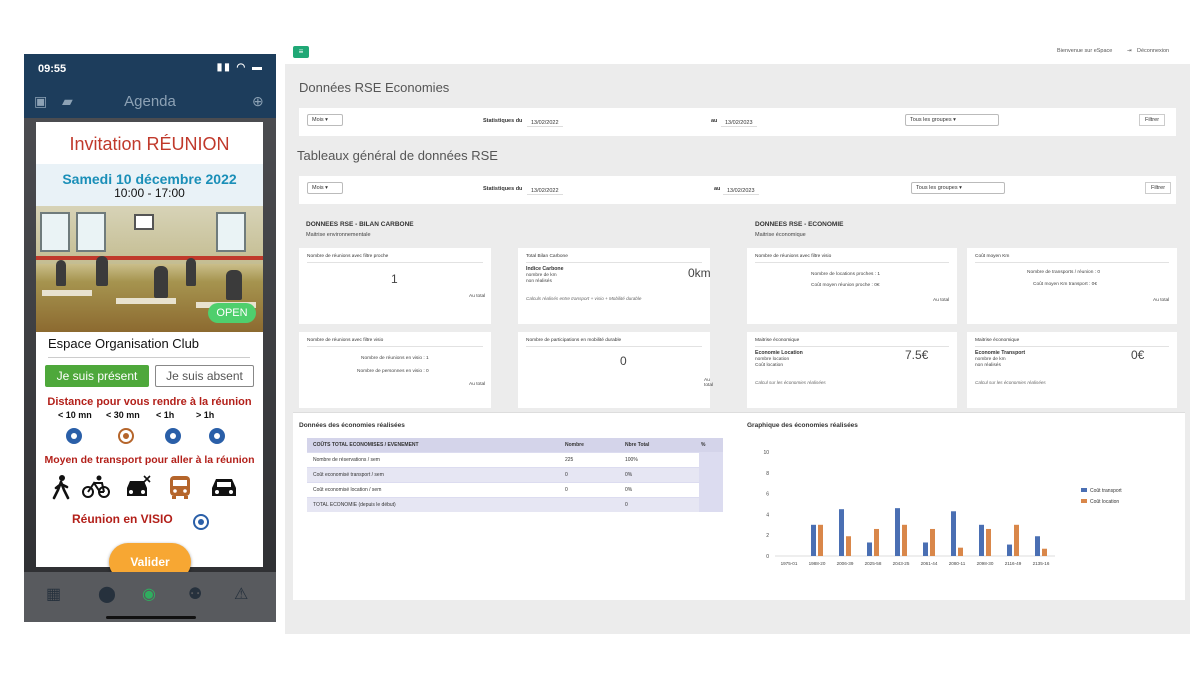 The width and height of the screenshot is (1200, 674). I want to click on legend-label: Coût transport, so click(1106, 491).